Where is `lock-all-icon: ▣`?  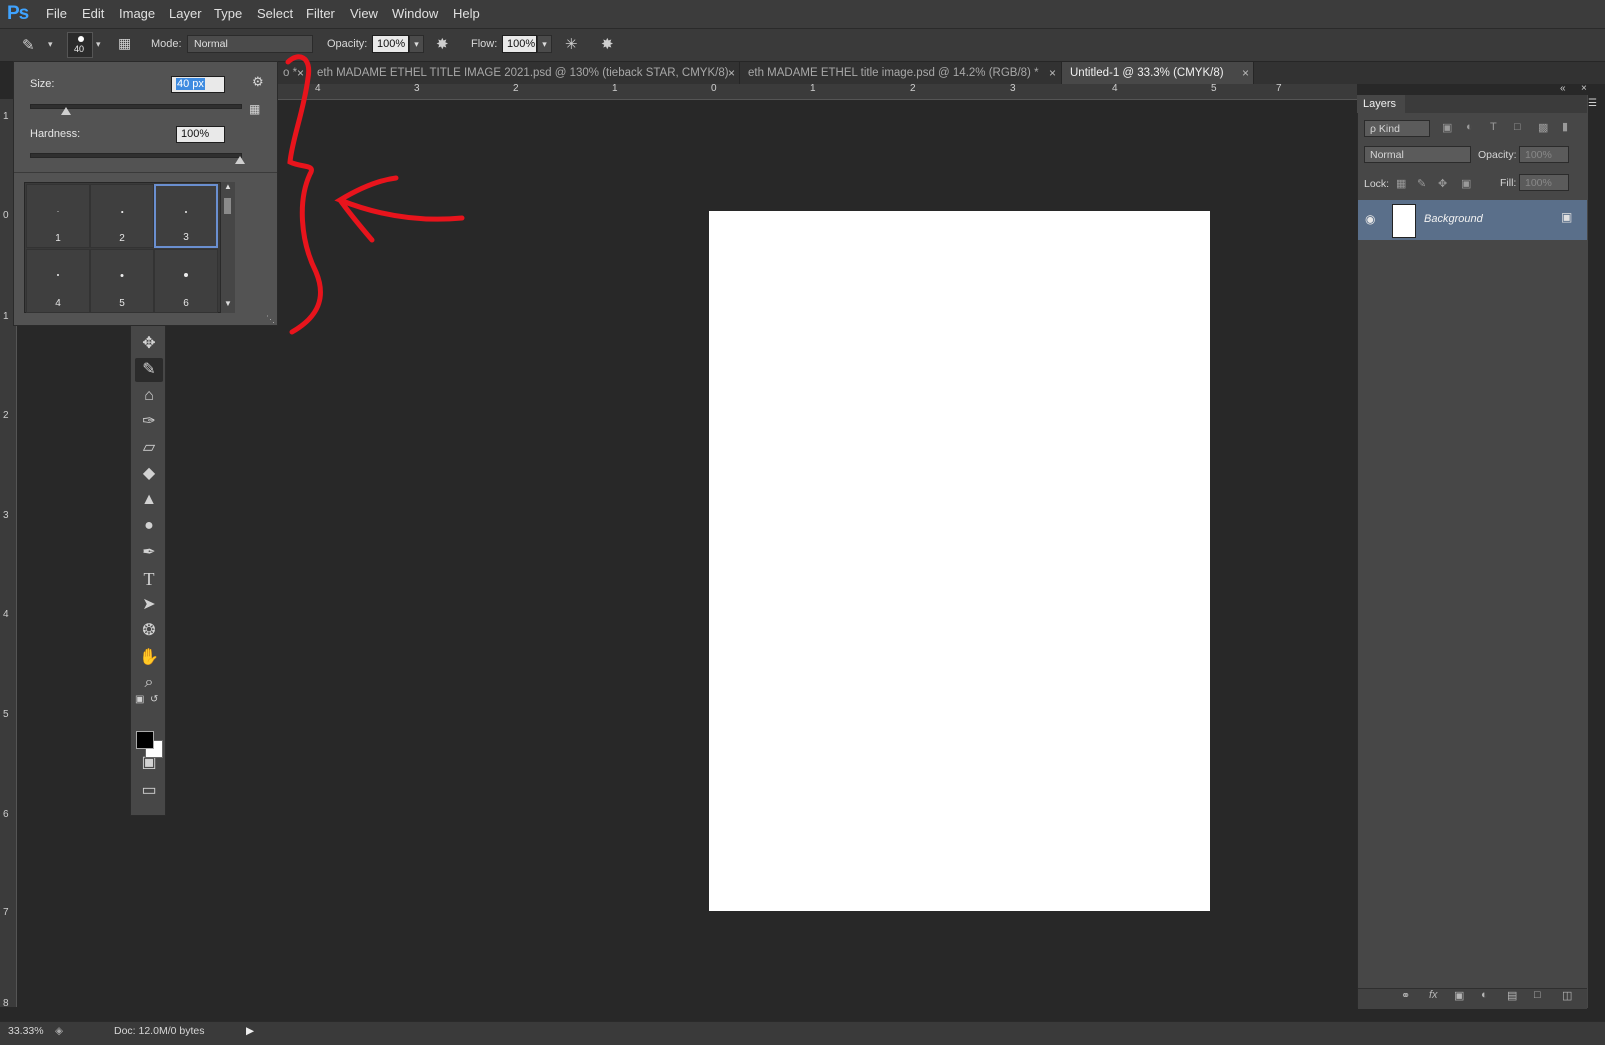
lock-all-icon: ▣ is located at coordinates (1466, 183).